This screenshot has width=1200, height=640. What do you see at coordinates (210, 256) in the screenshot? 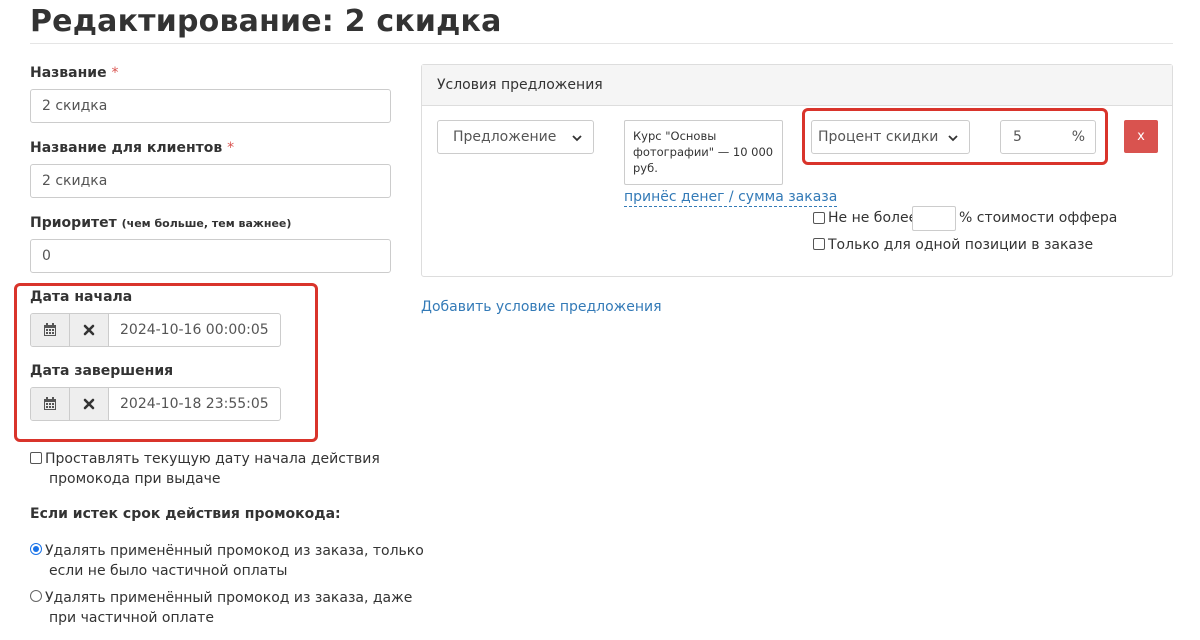
I see `priority-input: 0` at bounding box center [210, 256].